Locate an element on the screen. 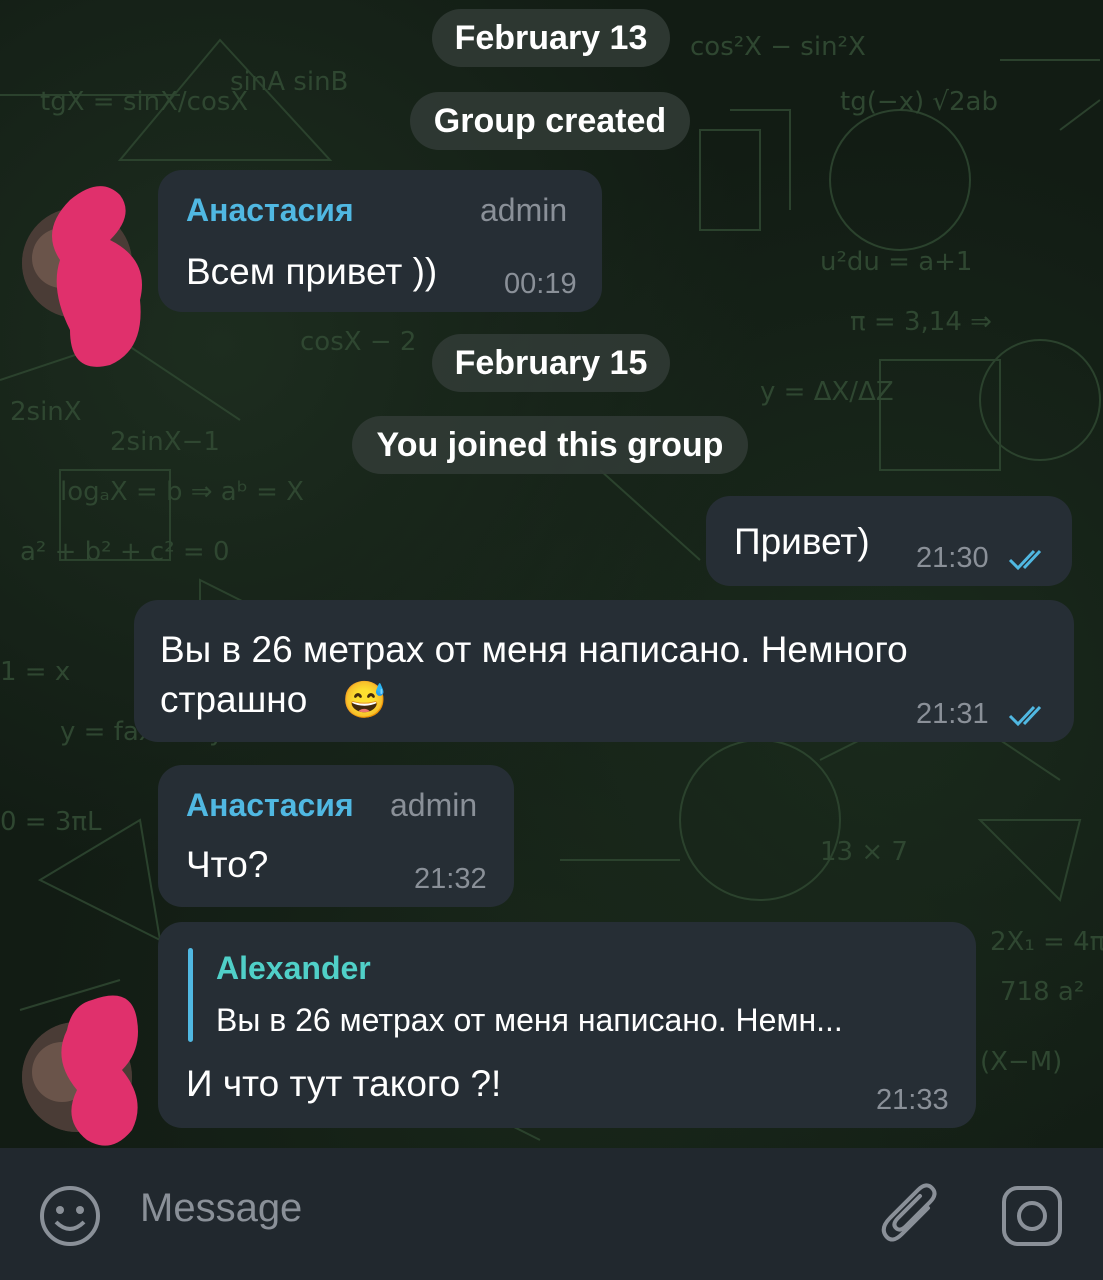  svg-text: (X−M) is located at coordinates (1021, 1062).